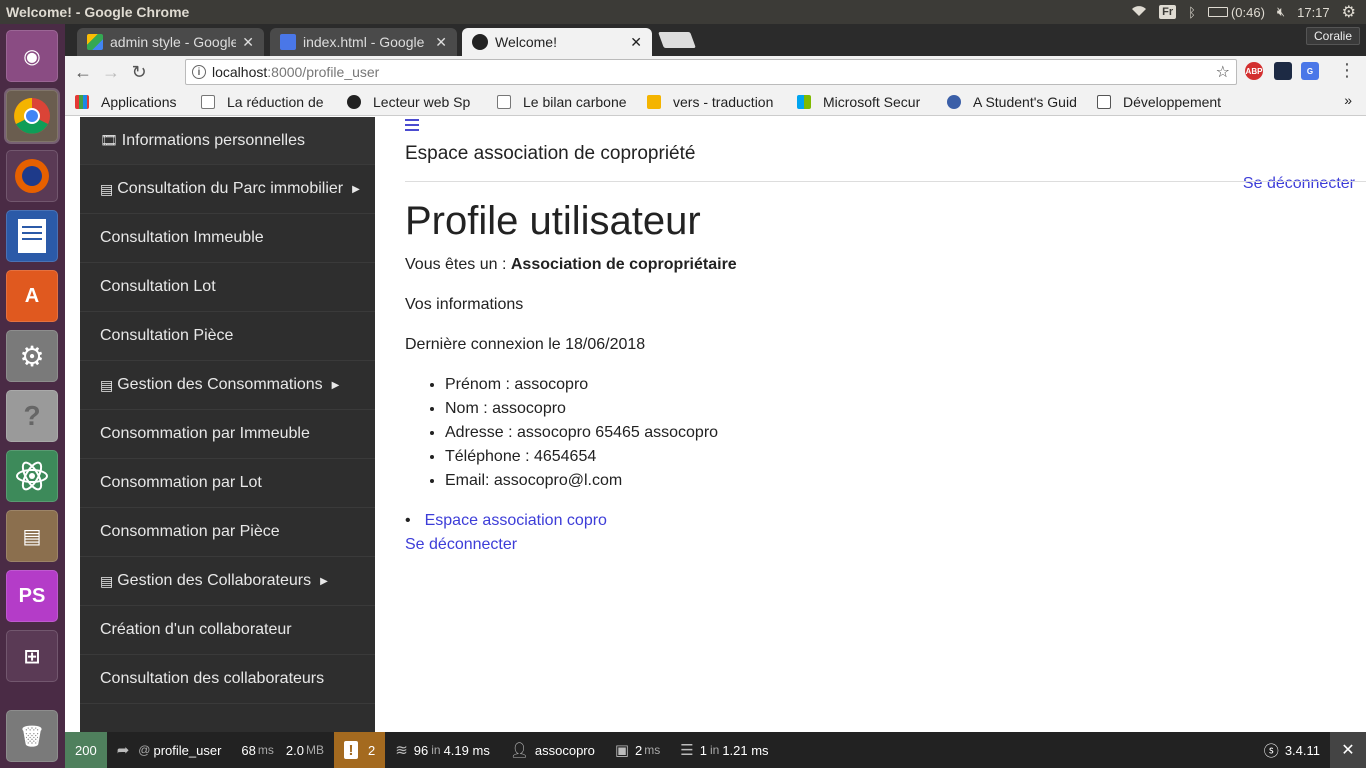 Image resolution: width=1366 pixels, height=768 pixels. Describe the element at coordinates (170, 42) in the screenshot. I see `tab-admin-style: admin style - Google ✕` at that location.